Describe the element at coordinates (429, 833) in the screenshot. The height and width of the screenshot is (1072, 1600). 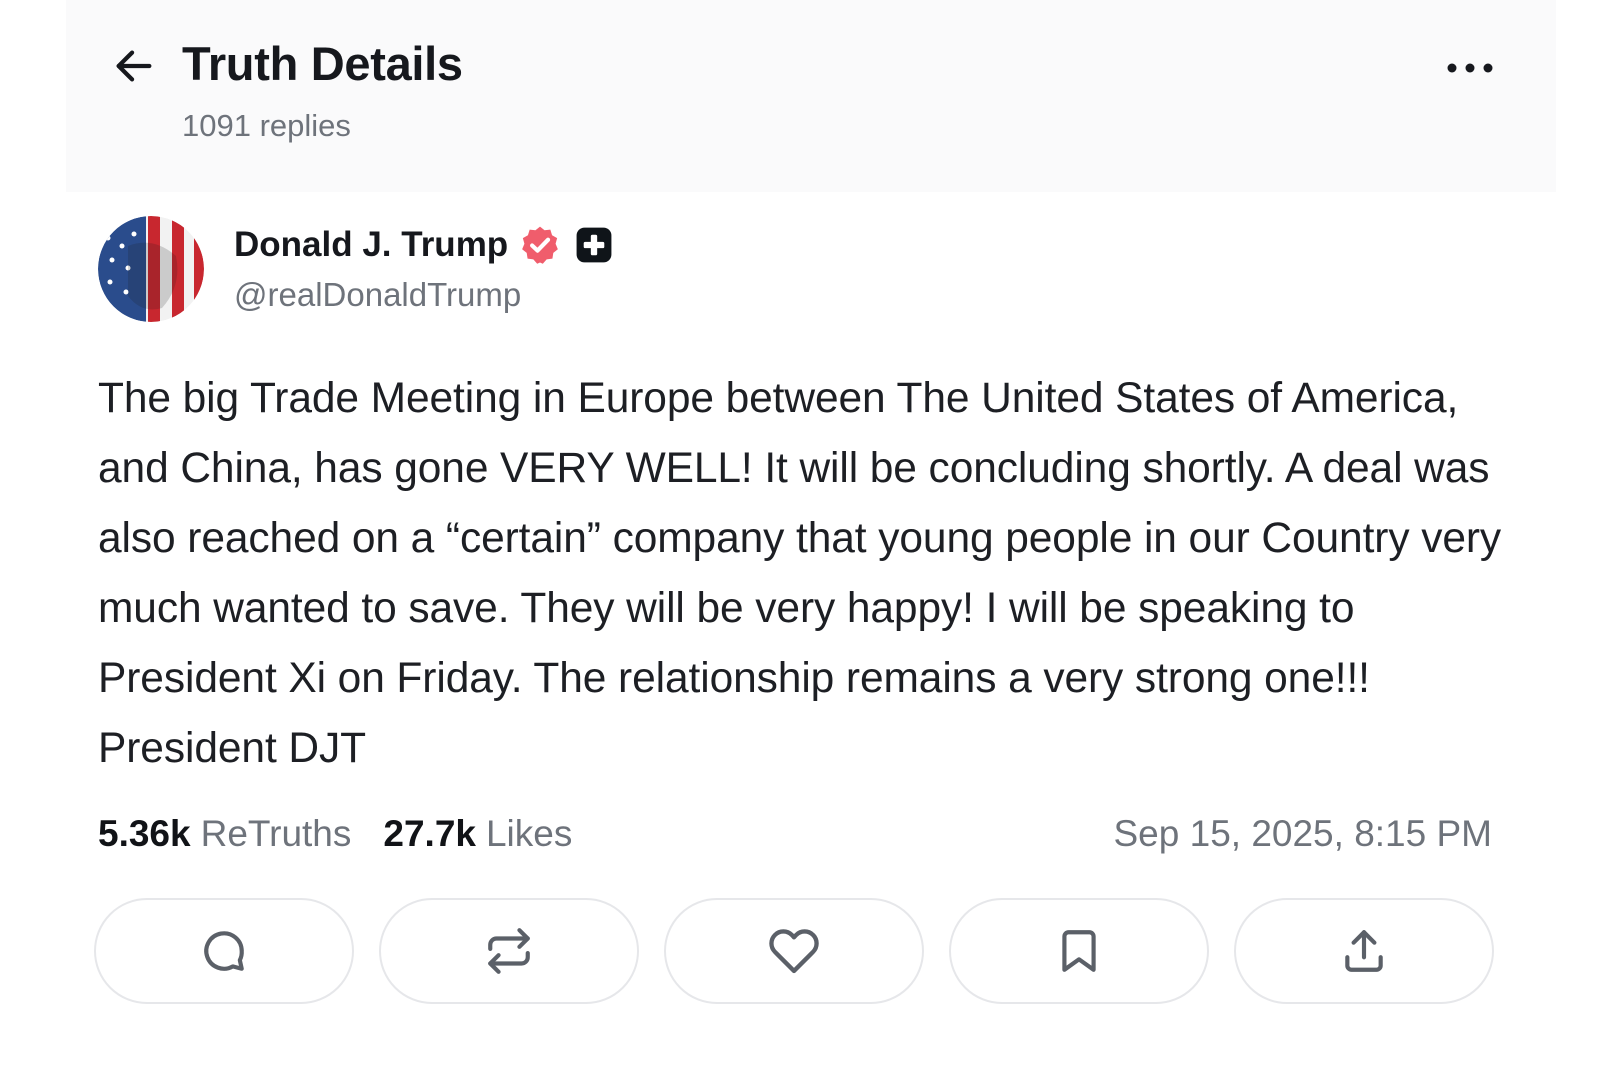
I see `likes-count: 27.7k` at that location.